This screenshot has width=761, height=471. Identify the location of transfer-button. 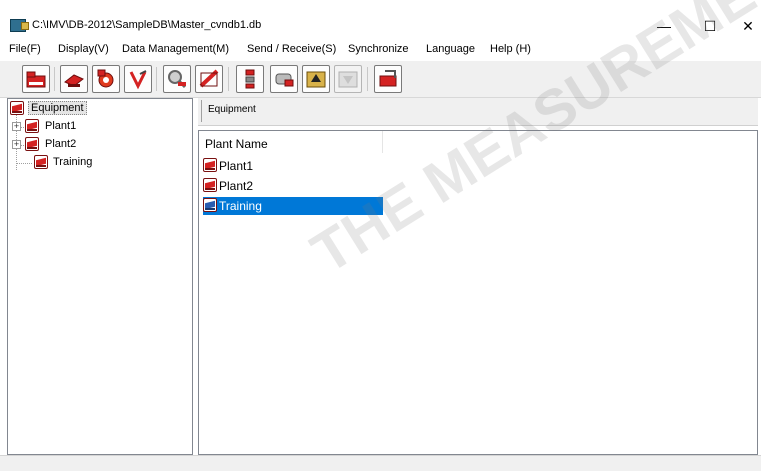
(284, 79).